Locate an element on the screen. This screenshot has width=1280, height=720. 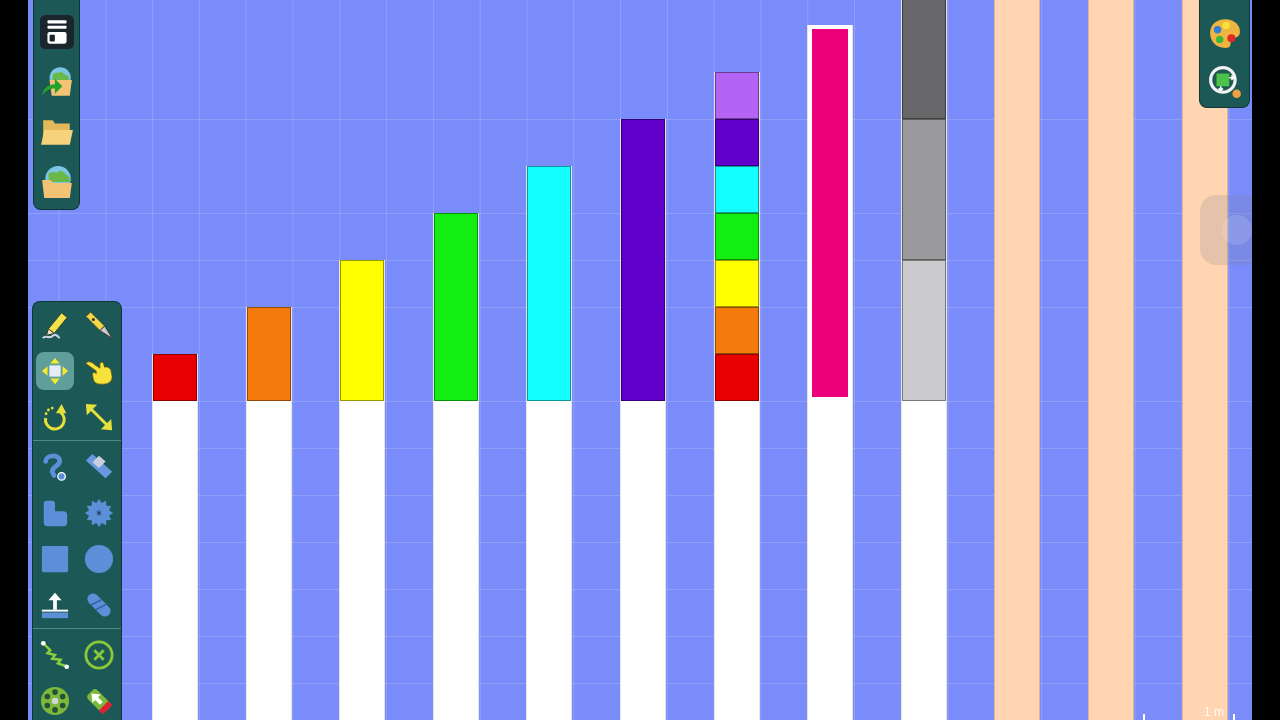
toolbar-handle is located at coordinates (1226, 230).